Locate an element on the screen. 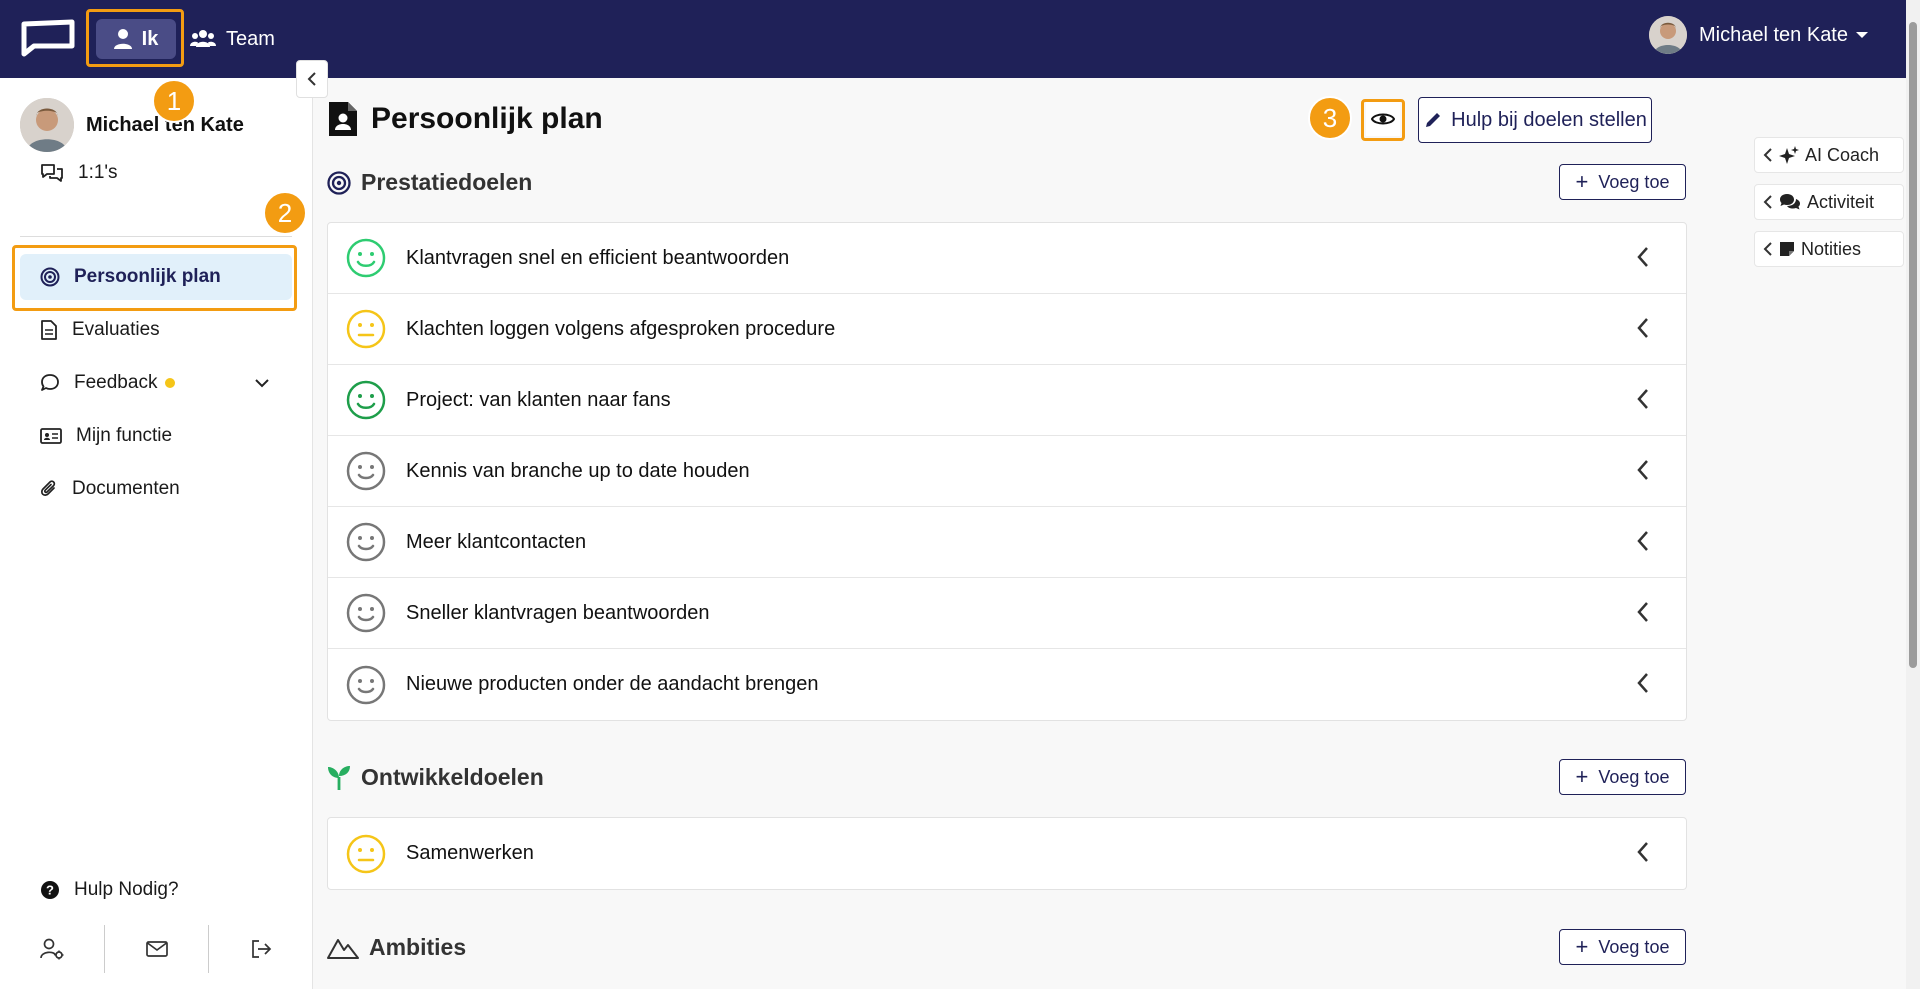 The width and height of the screenshot is (1920, 989). help-goals-button: Hulp bij doelen stellen is located at coordinates (1535, 120).